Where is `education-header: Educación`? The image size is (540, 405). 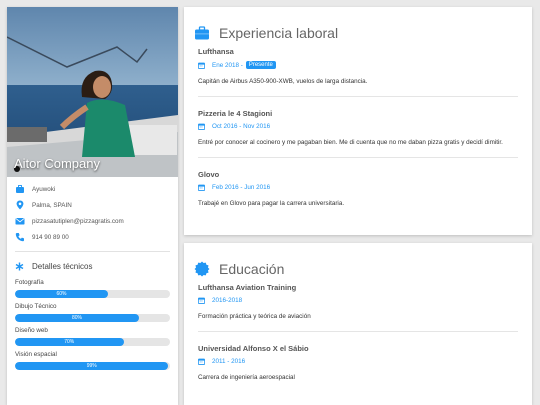
education-header: Educación is located at coordinates (358, 263).